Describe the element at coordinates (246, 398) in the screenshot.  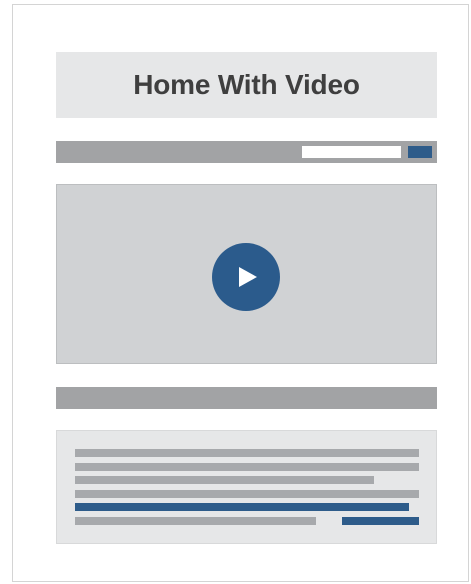
I see `section-heading-bar` at that location.